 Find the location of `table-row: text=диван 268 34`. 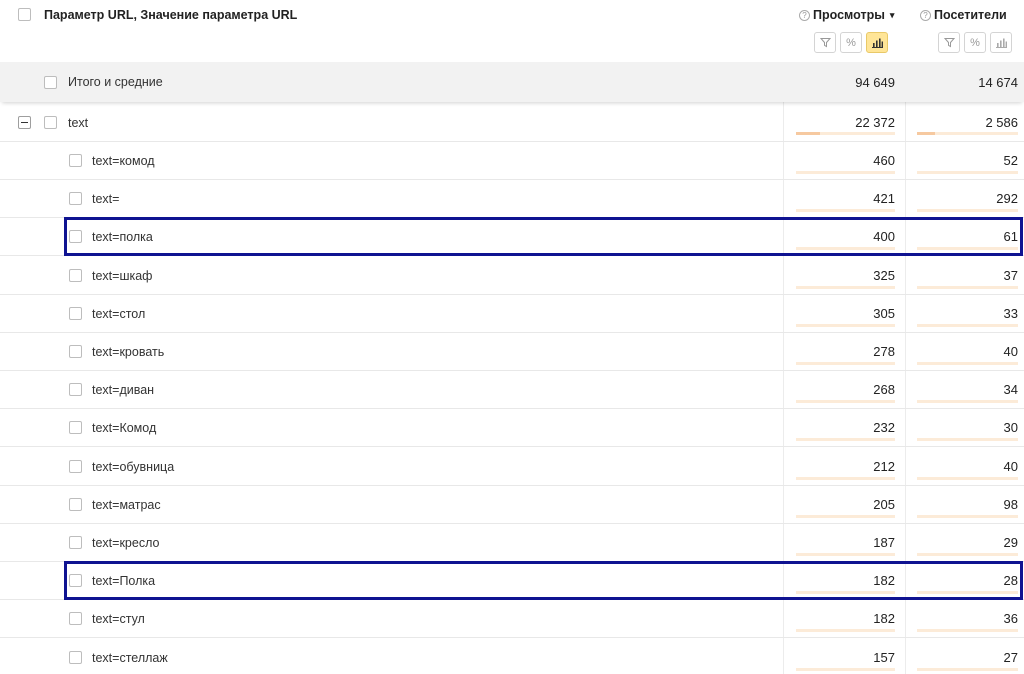

table-row: text=диван 268 34 is located at coordinates (512, 390).